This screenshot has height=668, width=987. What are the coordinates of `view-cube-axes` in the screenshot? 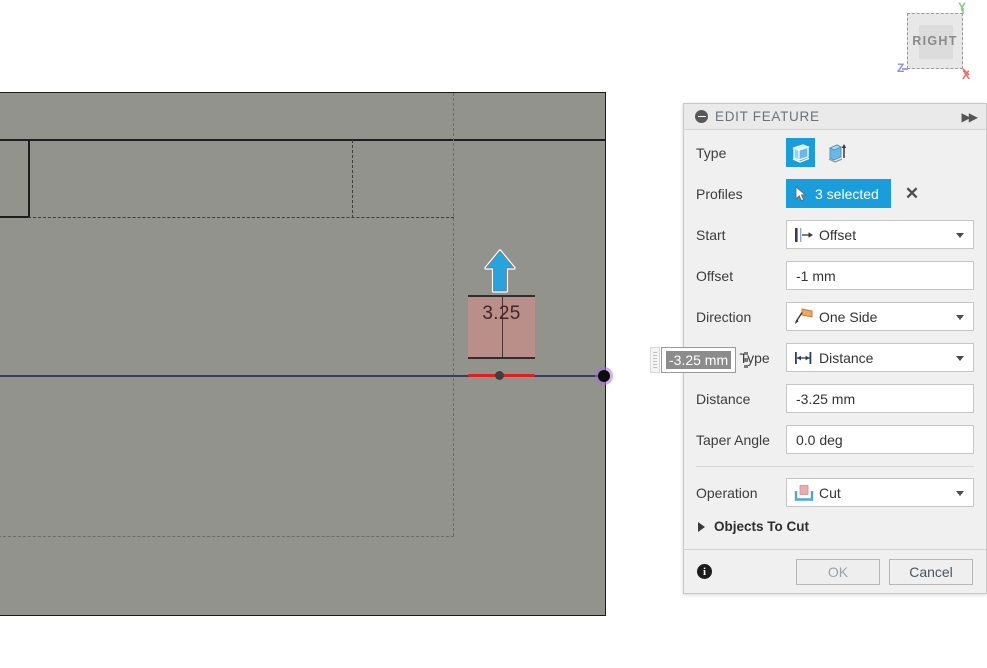 It's located at (936, 42).